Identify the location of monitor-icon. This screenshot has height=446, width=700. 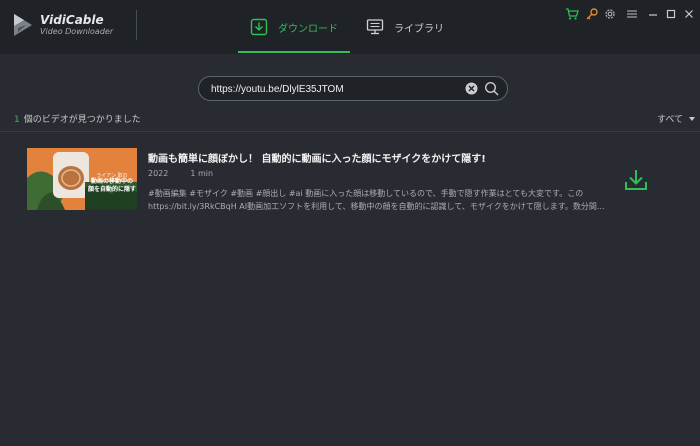
(375, 27).